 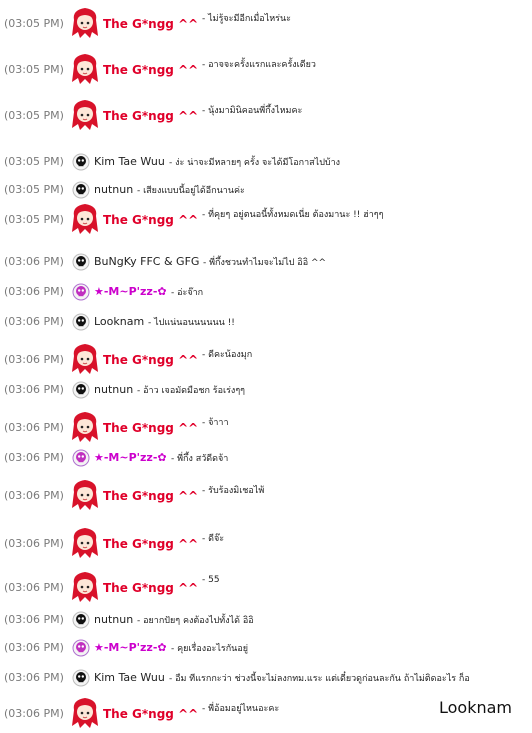 I want to click on message-text: - อยากปัยๆ คงต้องไปทั้งได้ อิอิ, so click(x=195, y=621).